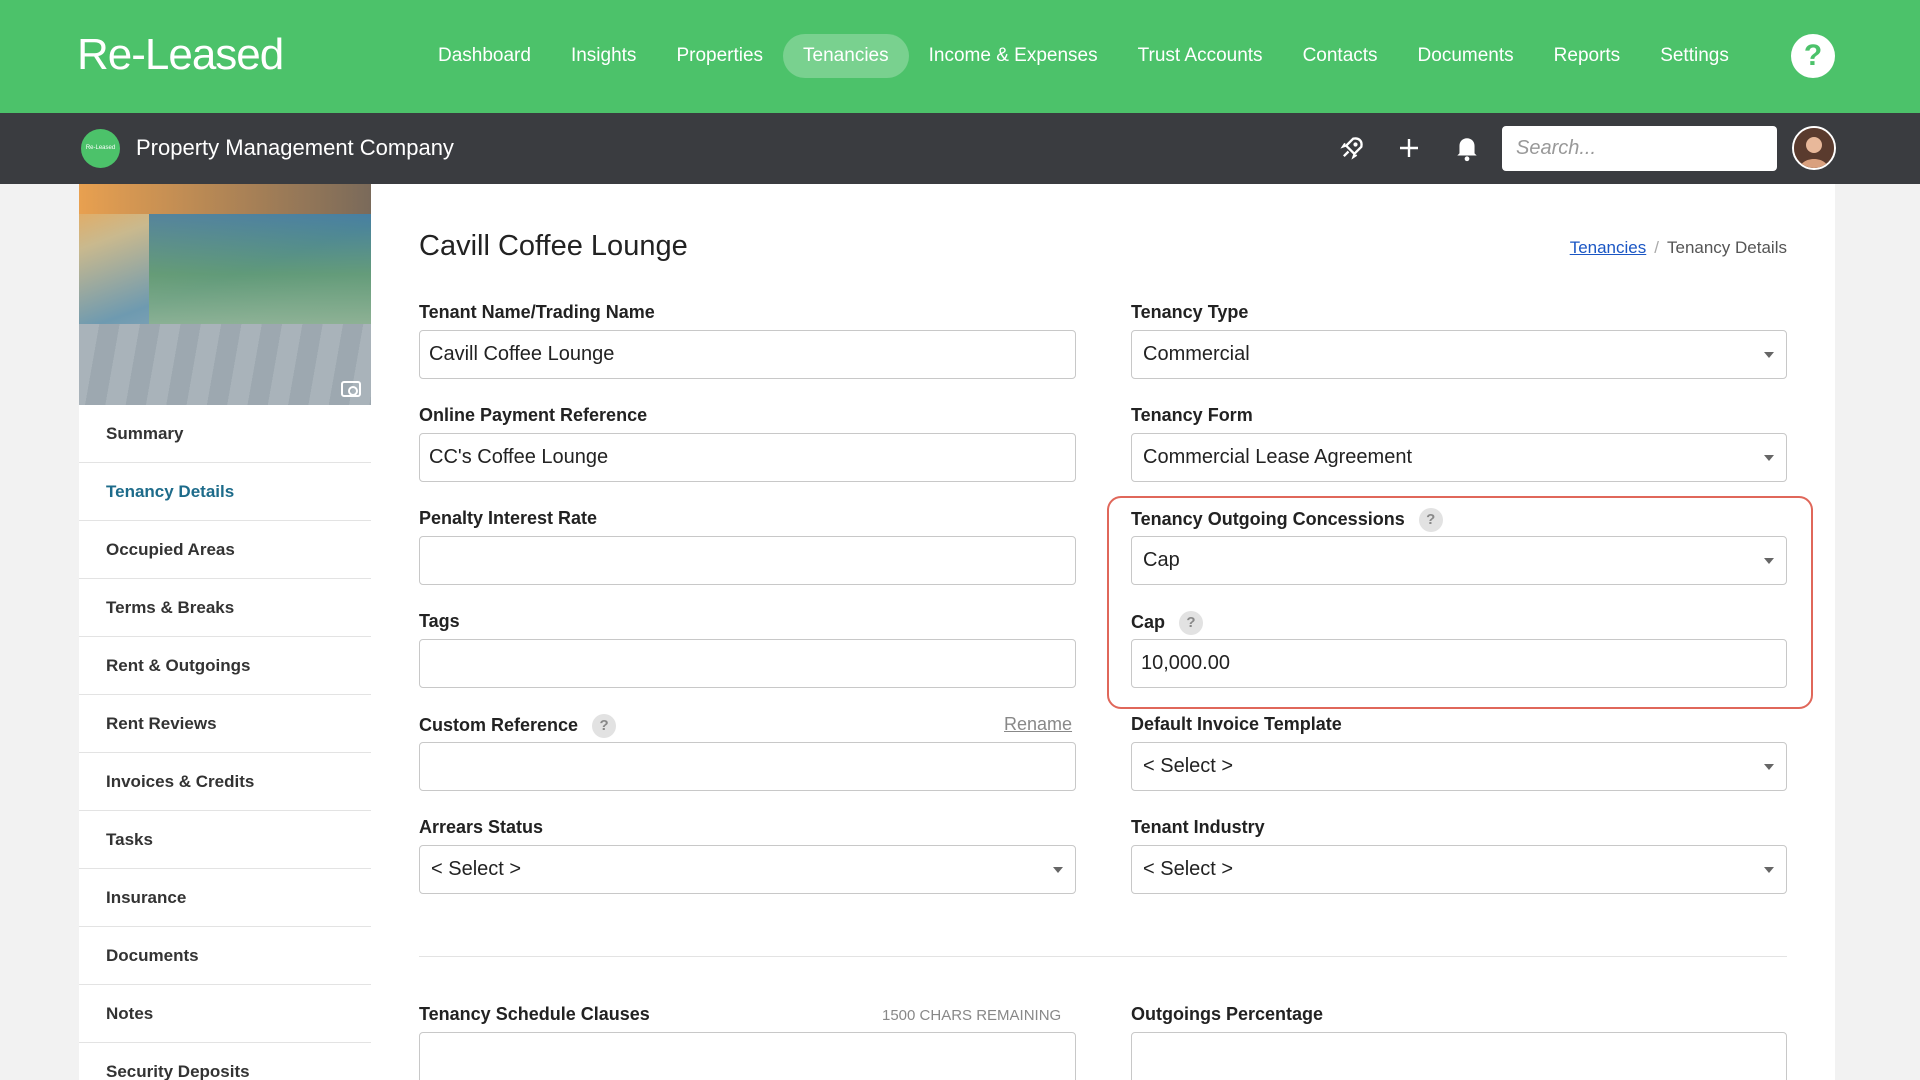 The image size is (1920, 1080). I want to click on tenancy-schedule-clauses-label: Tenancy Schedule Clauses, so click(534, 1014).